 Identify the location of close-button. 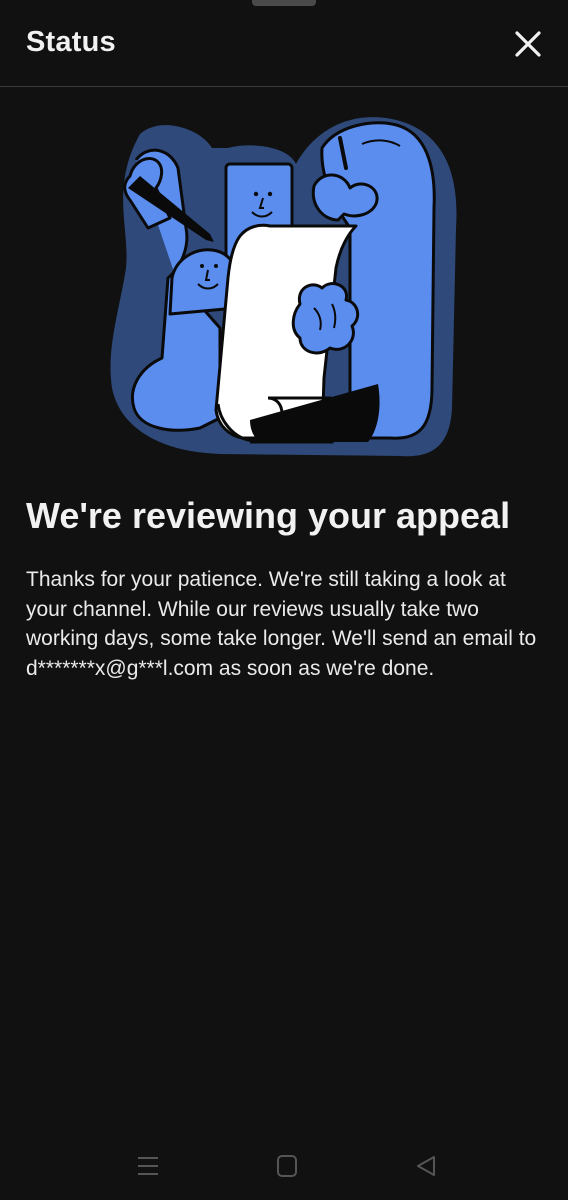
(528, 44).